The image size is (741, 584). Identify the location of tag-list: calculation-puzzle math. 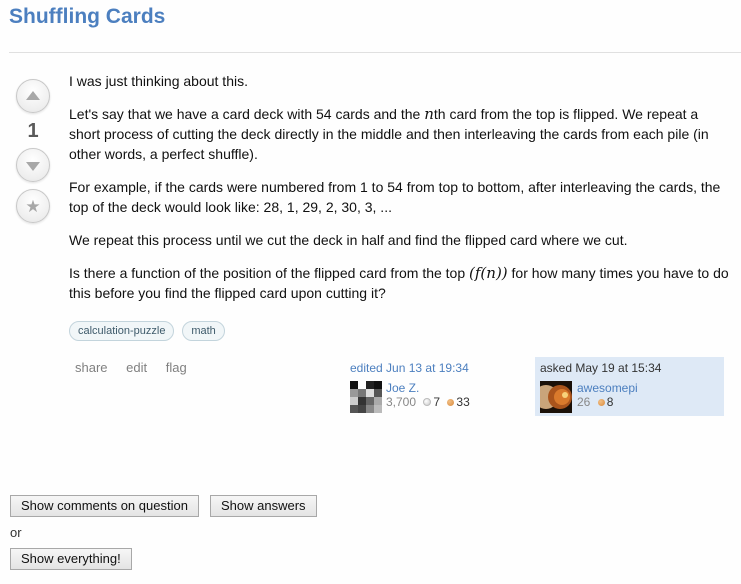
(149, 331).